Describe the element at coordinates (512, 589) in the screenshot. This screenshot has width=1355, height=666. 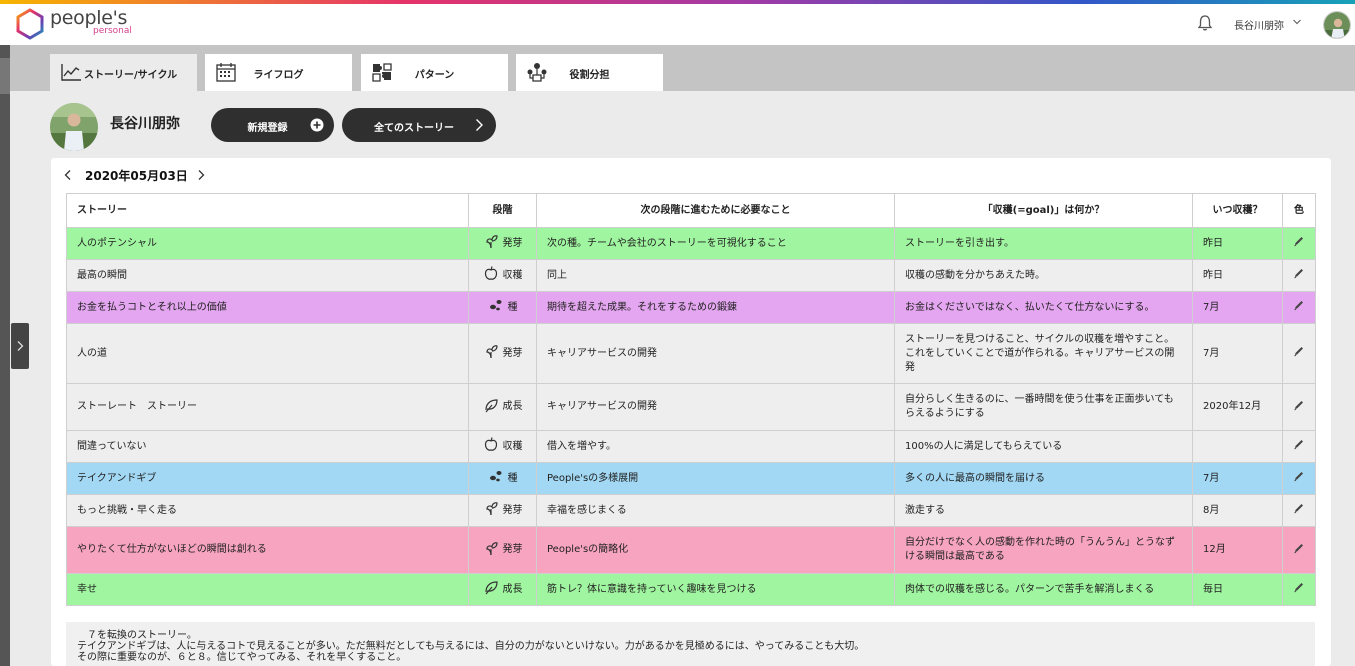
I see `stage-label: 成長` at that location.